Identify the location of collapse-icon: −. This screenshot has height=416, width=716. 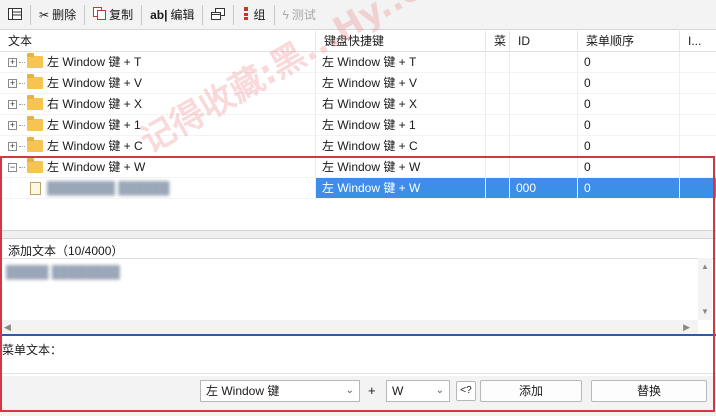
(12, 167).